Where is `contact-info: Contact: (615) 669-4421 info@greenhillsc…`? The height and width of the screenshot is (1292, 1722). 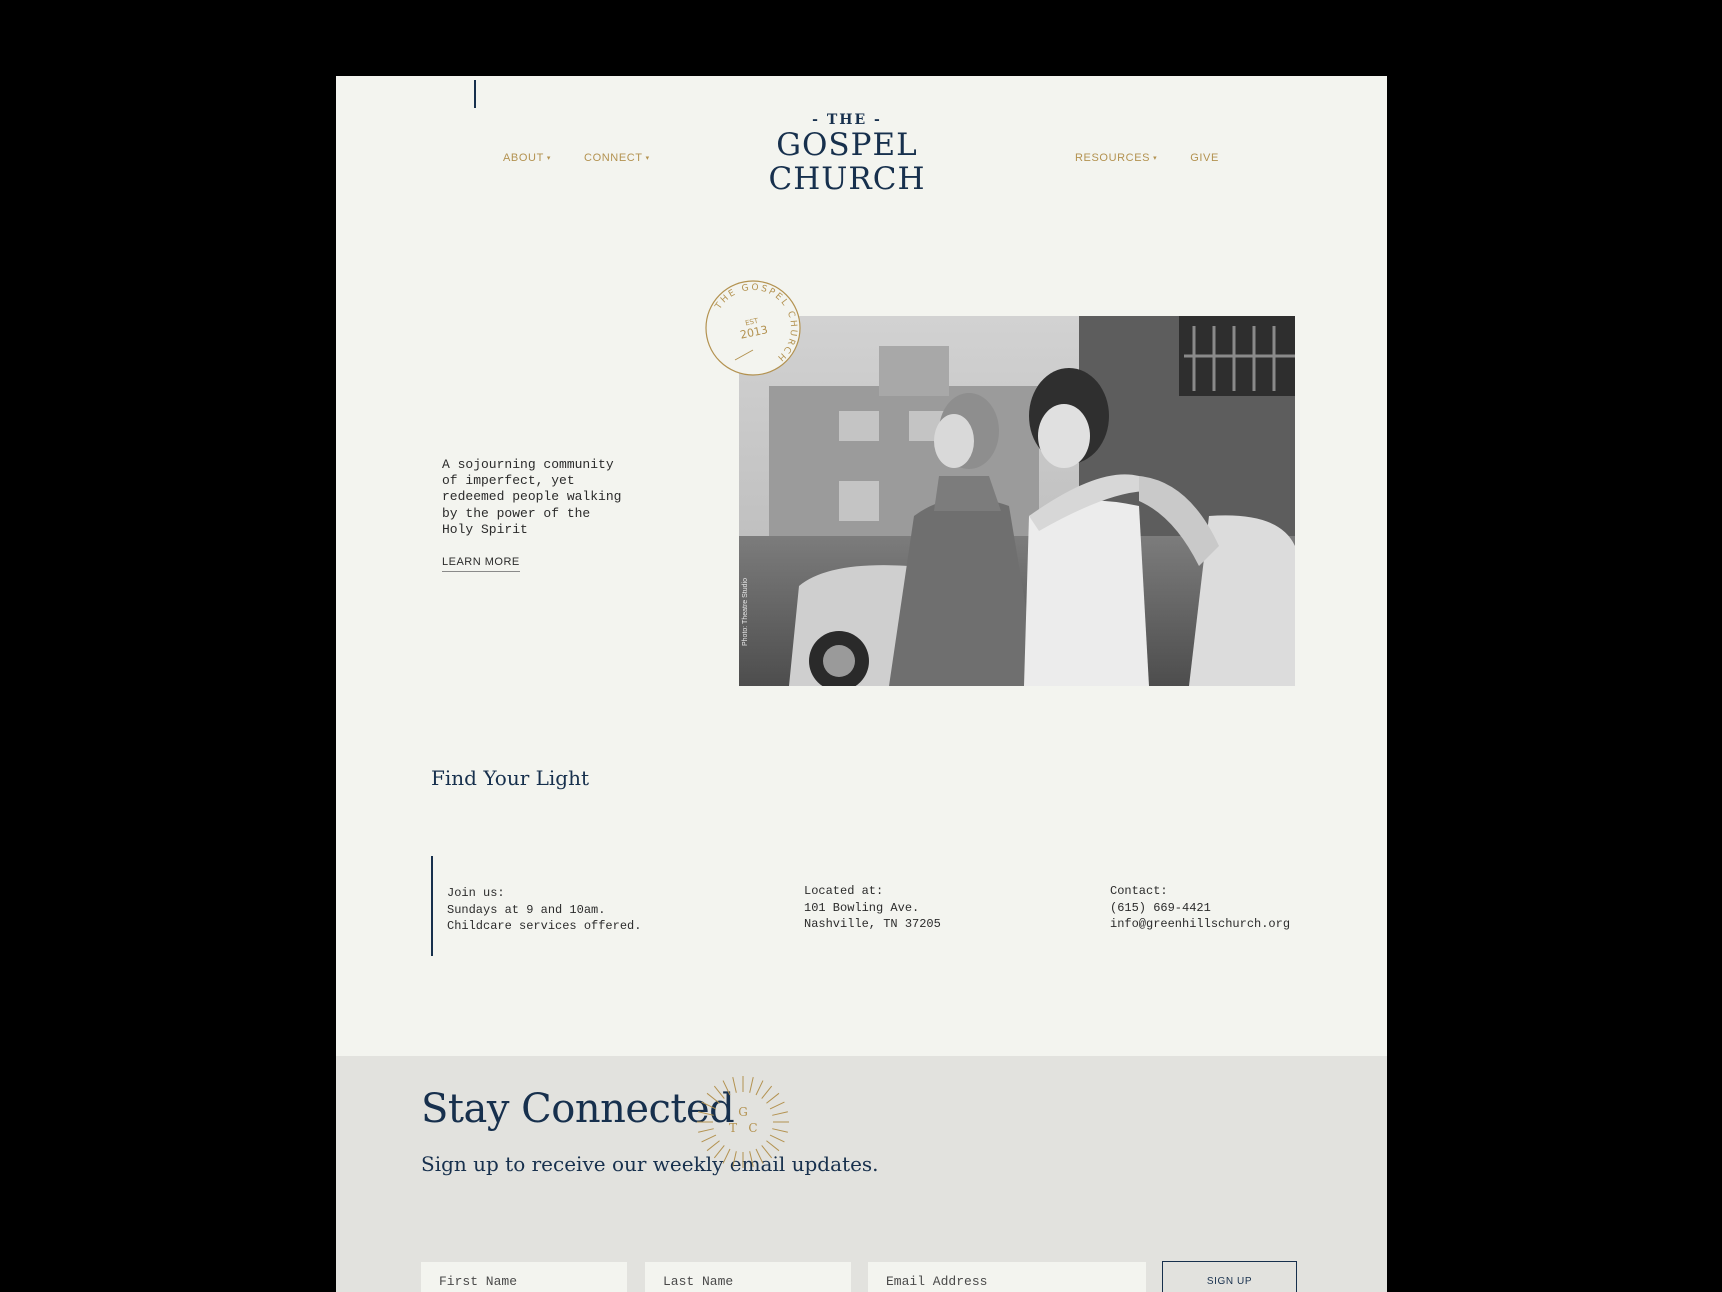
contact-info: Contact: (615) 669-4421 info@greenhillsc… is located at coordinates (1200, 908).